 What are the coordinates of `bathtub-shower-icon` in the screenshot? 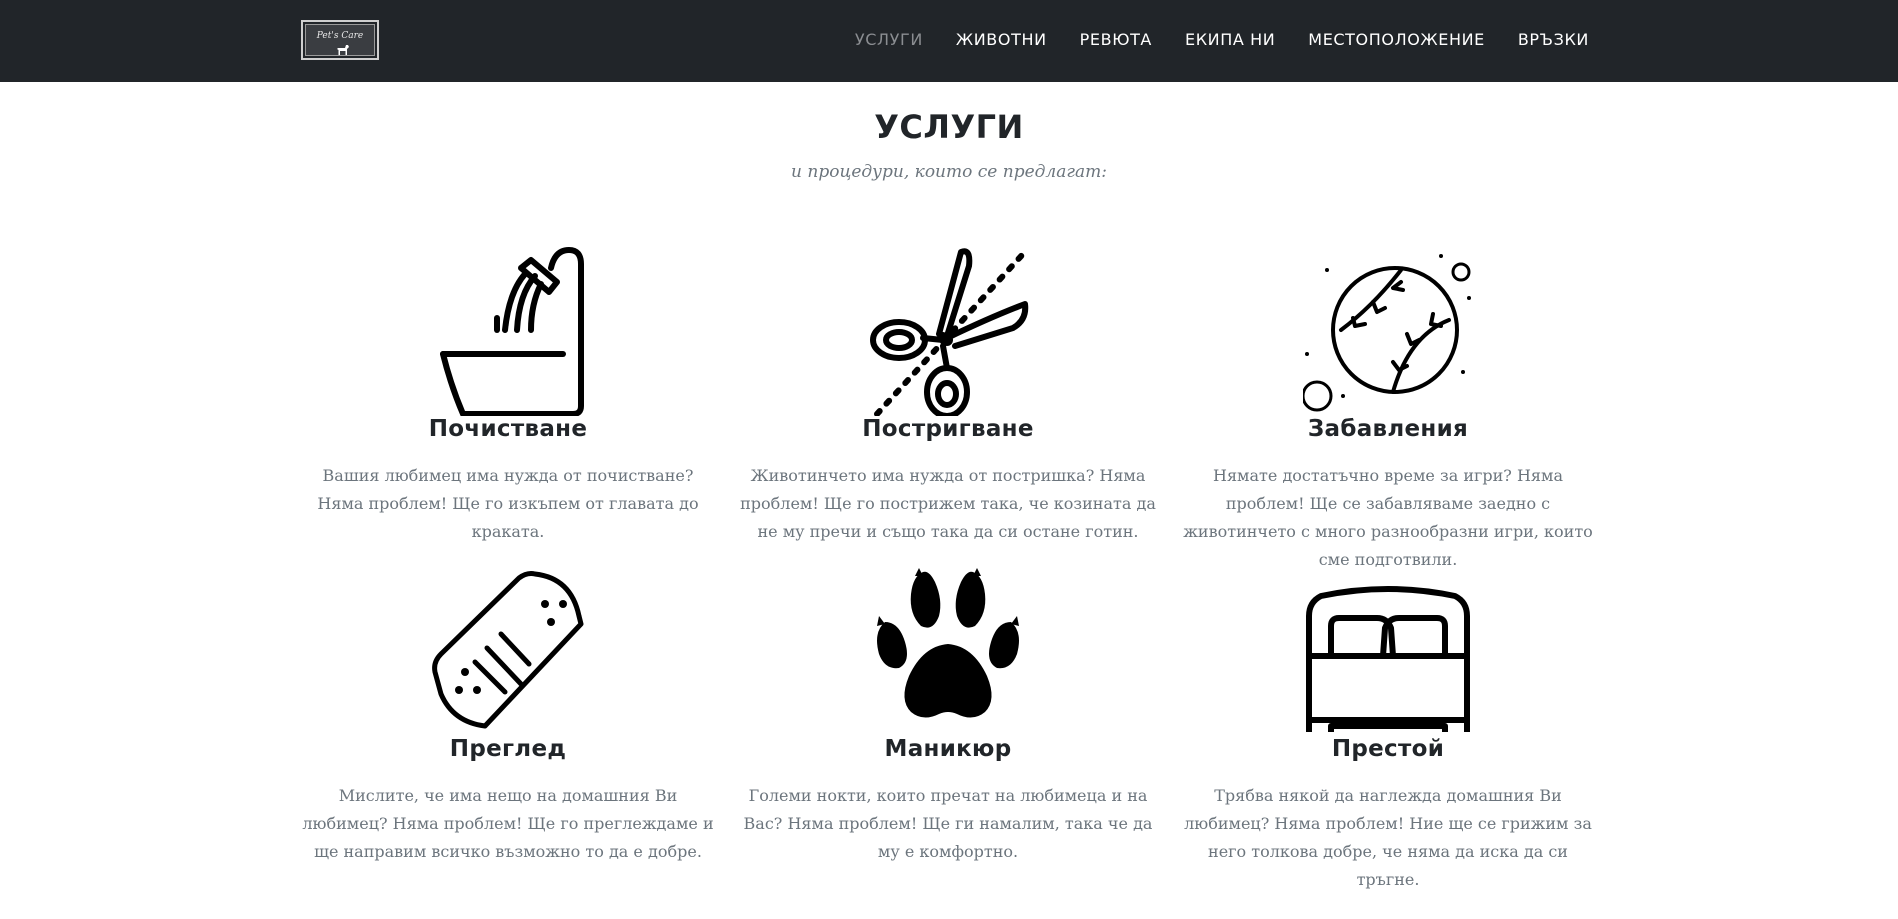 It's located at (512, 331).